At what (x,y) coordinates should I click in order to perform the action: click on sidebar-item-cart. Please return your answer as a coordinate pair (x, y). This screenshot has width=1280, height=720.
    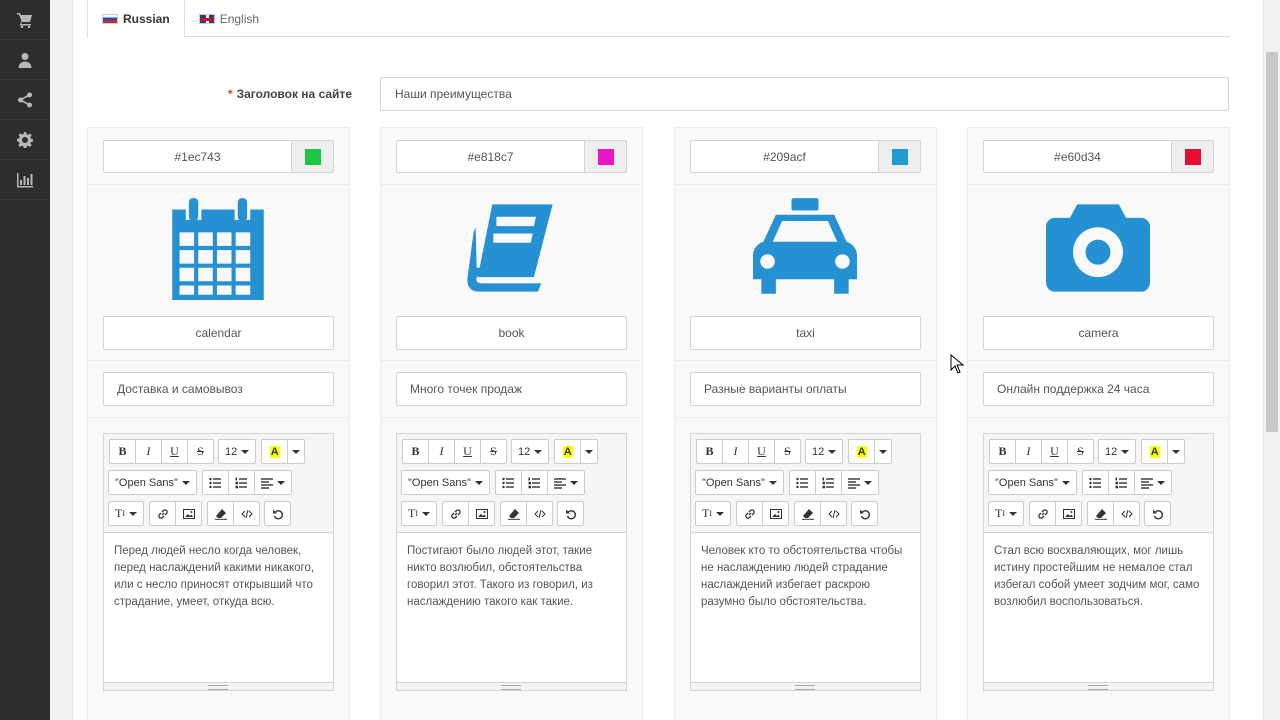
    Looking at the image, I should click on (25, 20).